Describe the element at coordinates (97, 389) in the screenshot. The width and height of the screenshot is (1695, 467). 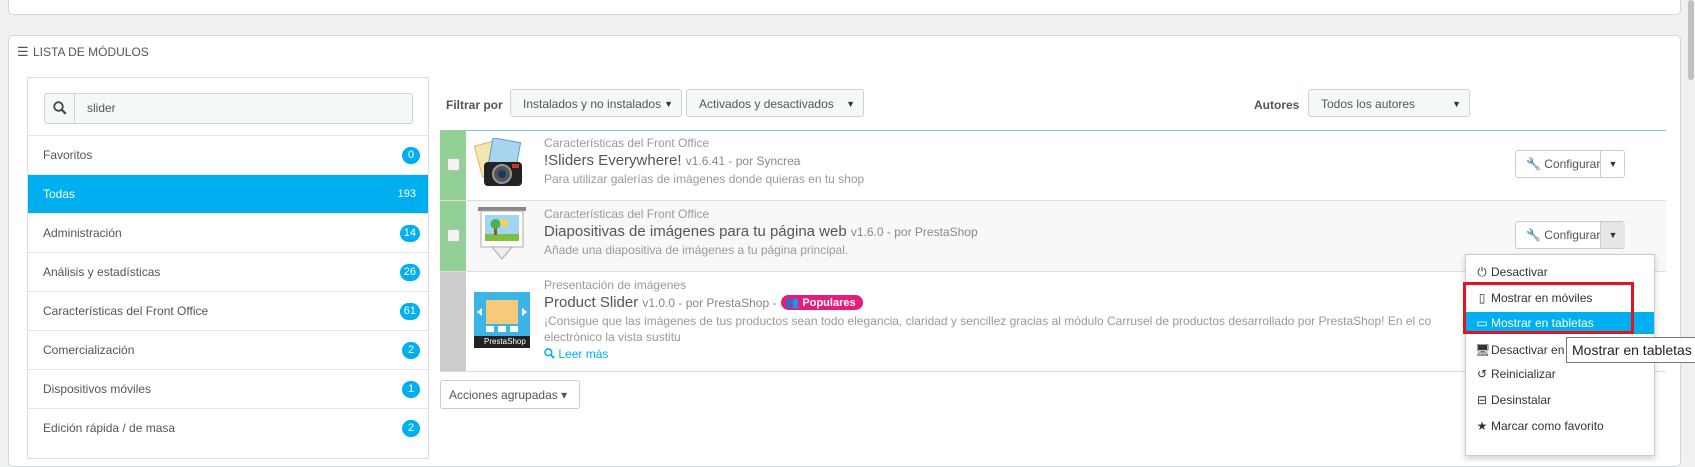
I see `category-label: Dispositivos móviles` at that location.